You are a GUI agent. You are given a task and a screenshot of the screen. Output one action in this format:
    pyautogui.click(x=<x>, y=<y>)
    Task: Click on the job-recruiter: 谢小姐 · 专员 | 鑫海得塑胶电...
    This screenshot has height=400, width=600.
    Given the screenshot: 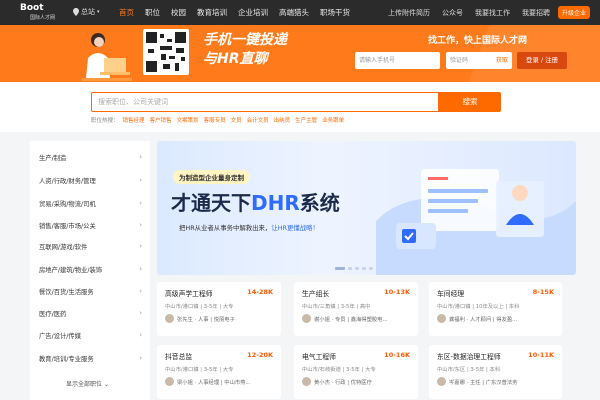 What is the action you would take?
    pyautogui.click(x=345, y=318)
    